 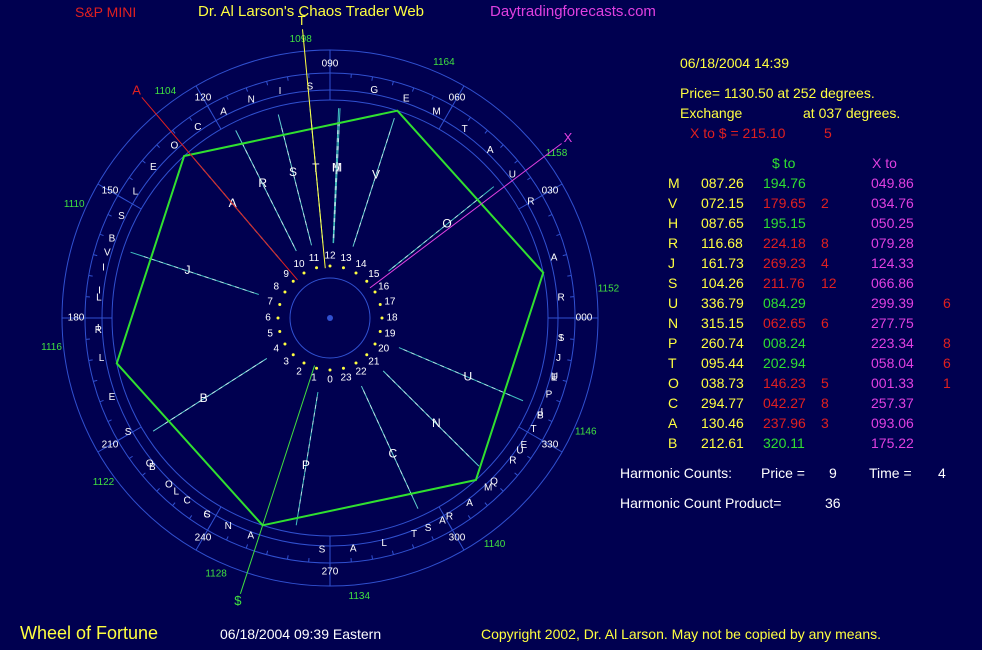 What do you see at coordinates (892, 423) in the screenshot?
I see `x-to-value: 093.06` at bounding box center [892, 423].